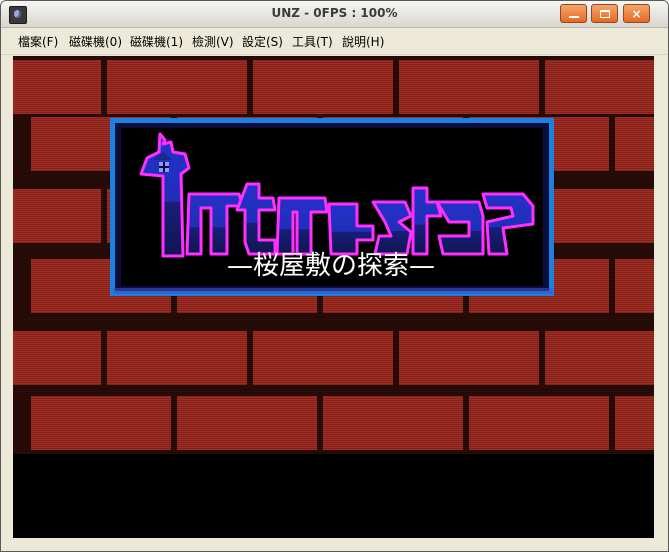  I want to click on menu-help: 說明(H), so click(363, 41).